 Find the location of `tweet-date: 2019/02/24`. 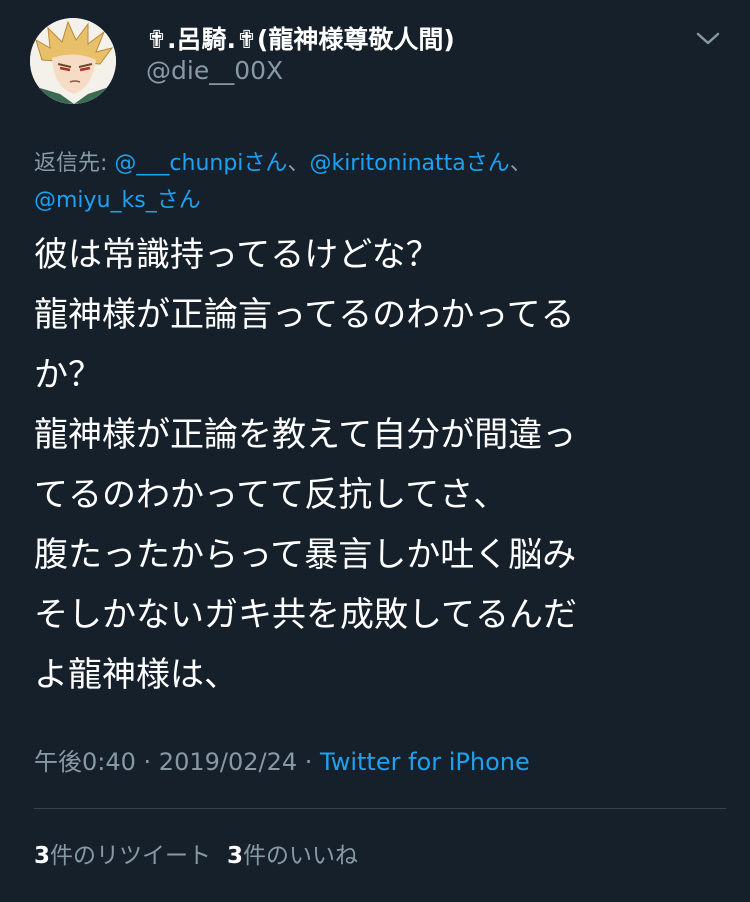

tweet-date: 2019/02/24 is located at coordinates (228, 762).